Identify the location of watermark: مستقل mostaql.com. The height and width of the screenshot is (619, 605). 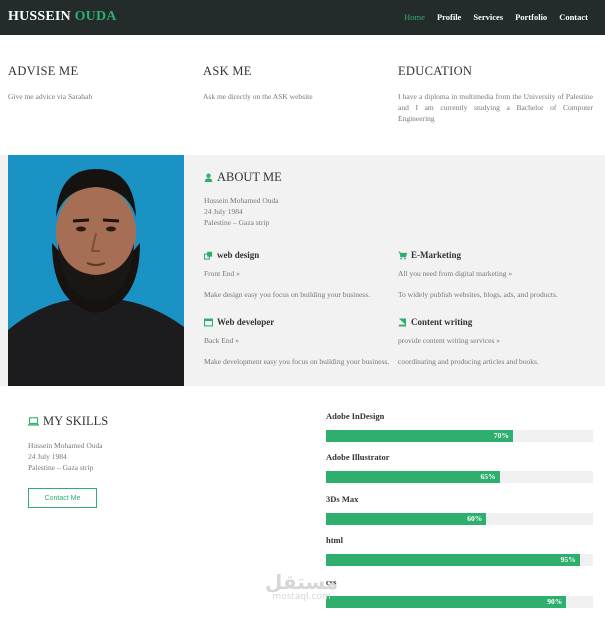
(301, 586).